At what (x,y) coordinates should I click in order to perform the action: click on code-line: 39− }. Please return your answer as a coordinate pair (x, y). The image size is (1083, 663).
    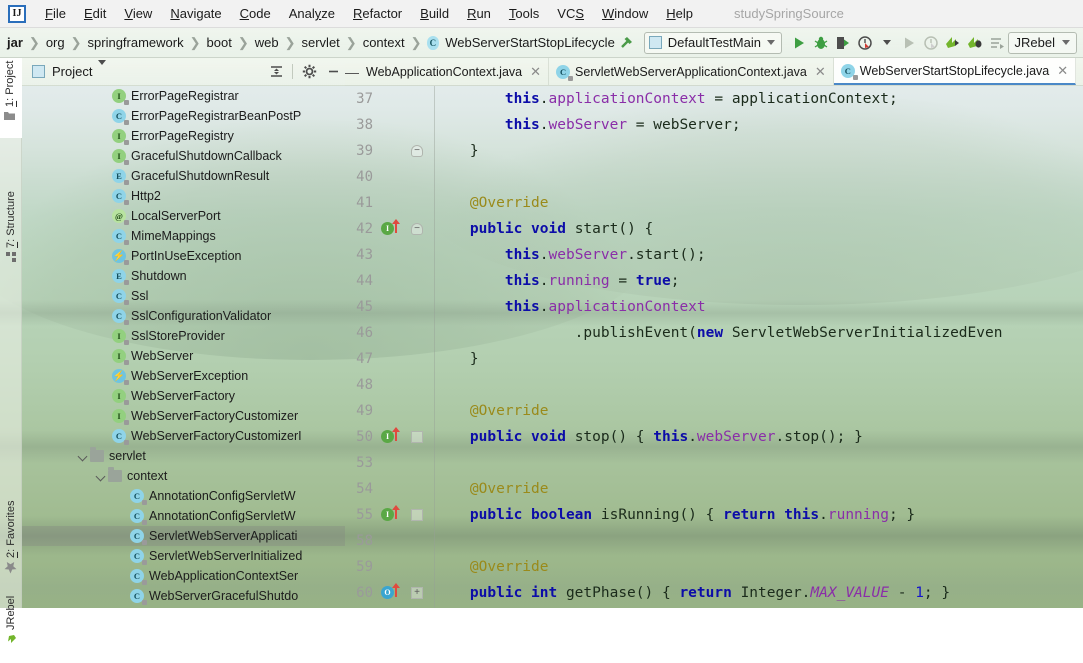
    Looking at the image, I should click on (714, 151).